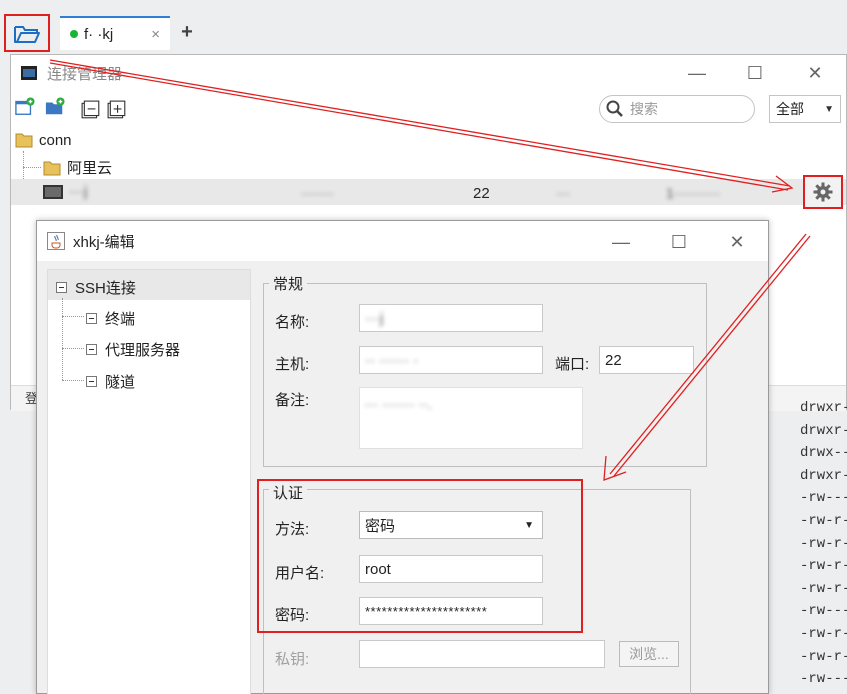 The width and height of the screenshot is (847, 694). Describe the element at coordinates (482, 654) in the screenshot. I see `private-key-field` at that location.